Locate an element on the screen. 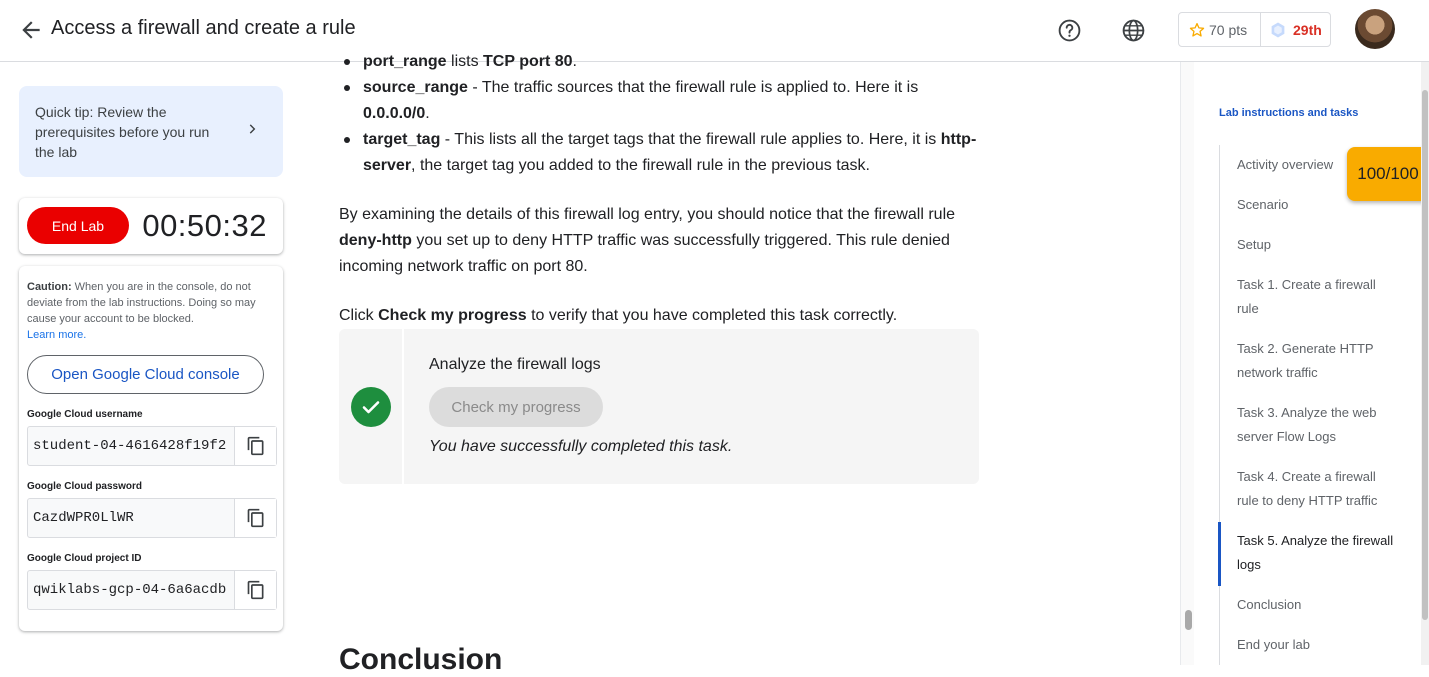 This screenshot has height=677, width=1429. toc-item-task-3: Task 3. Analyze the web server Flow Logs is located at coordinates (1317, 425).